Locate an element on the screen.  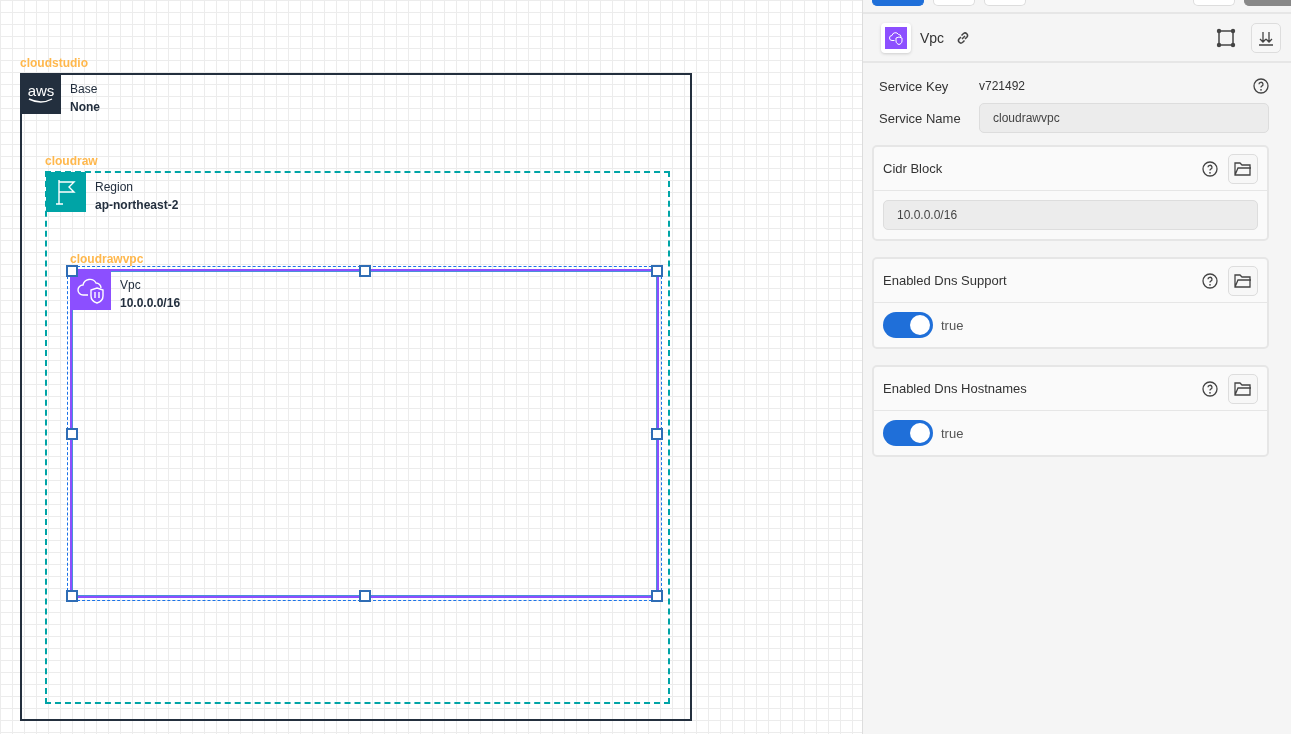
group-value: 10.0.0.0/16 is located at coordinates (150, 303).